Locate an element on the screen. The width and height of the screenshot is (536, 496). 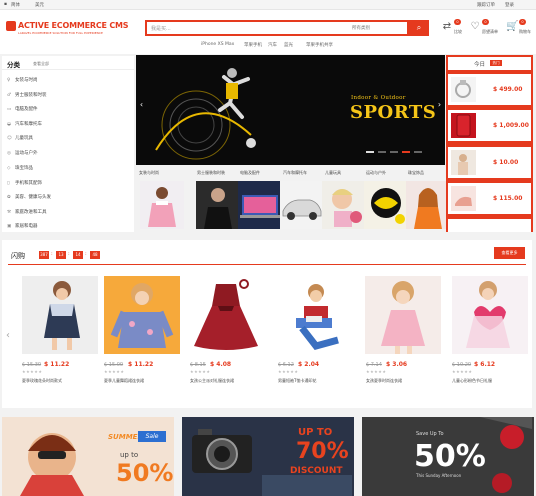
sale-price: $ 11.22 is located at coordinates (57, 364).